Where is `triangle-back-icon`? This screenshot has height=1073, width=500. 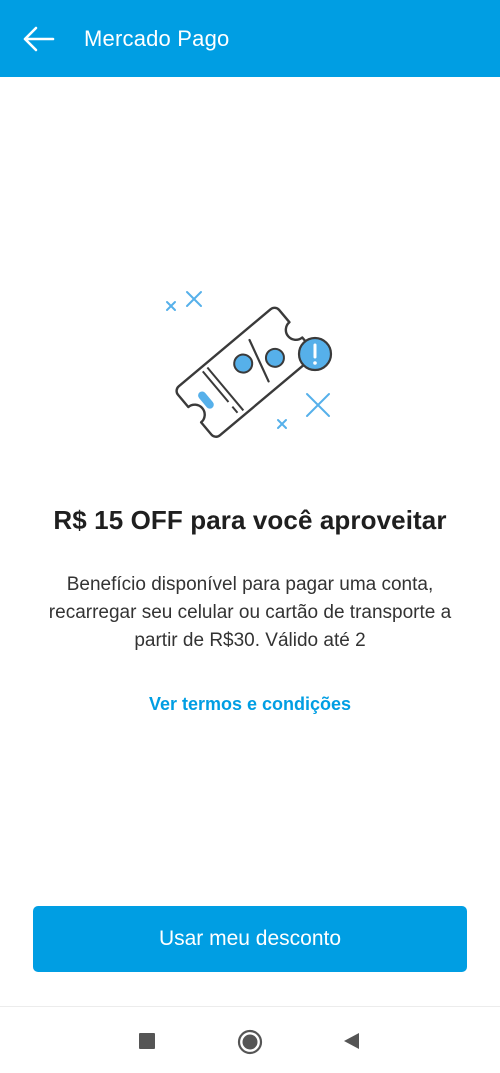 triangle-back-icon is located at coordinates (351, 1041).